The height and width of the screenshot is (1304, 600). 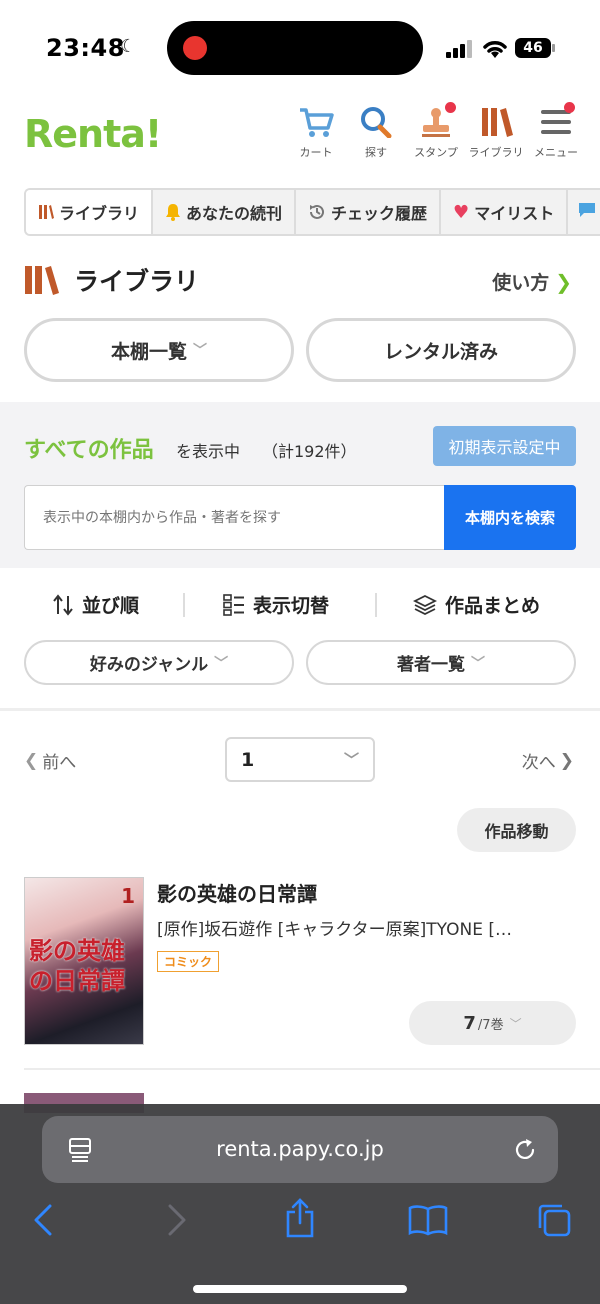 What do you see at coordinates (85, 48) in the screenshot?
I see `clock: 23:48` at bounding box center [85, 48].